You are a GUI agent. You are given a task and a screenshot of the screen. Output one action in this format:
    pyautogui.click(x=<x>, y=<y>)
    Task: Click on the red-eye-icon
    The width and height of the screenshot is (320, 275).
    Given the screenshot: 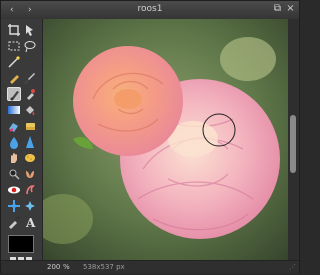 What is the action you would take?
    pyautogui.click(x=14, y=190)
    